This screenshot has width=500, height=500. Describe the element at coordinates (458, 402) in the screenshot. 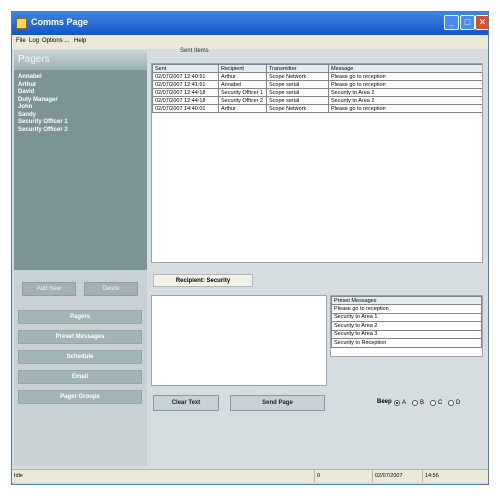

I see `beep-option-label: D` at that location.